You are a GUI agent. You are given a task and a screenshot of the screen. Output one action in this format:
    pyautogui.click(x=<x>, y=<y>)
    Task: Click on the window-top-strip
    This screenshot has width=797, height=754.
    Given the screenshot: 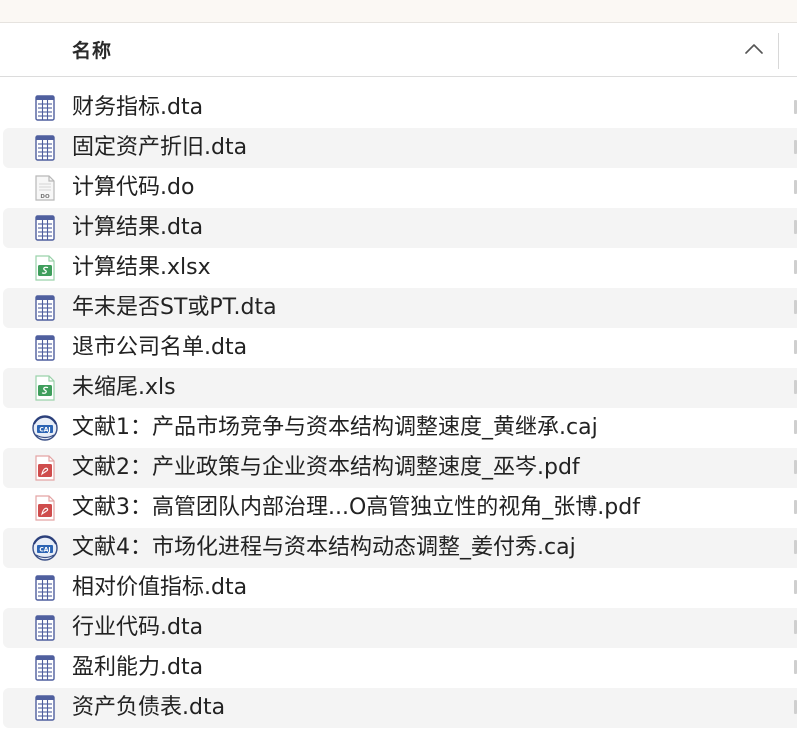 What is the action you would take?
    pyautogui.click(x=398, y=11)
    